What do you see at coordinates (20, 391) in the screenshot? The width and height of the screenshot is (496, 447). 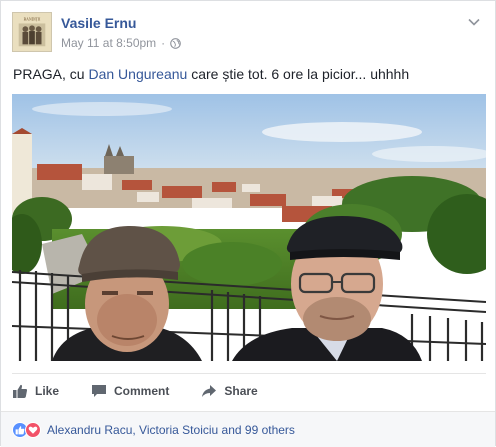 I see `thumbs-up-icon` at bounding box center [20, 391].